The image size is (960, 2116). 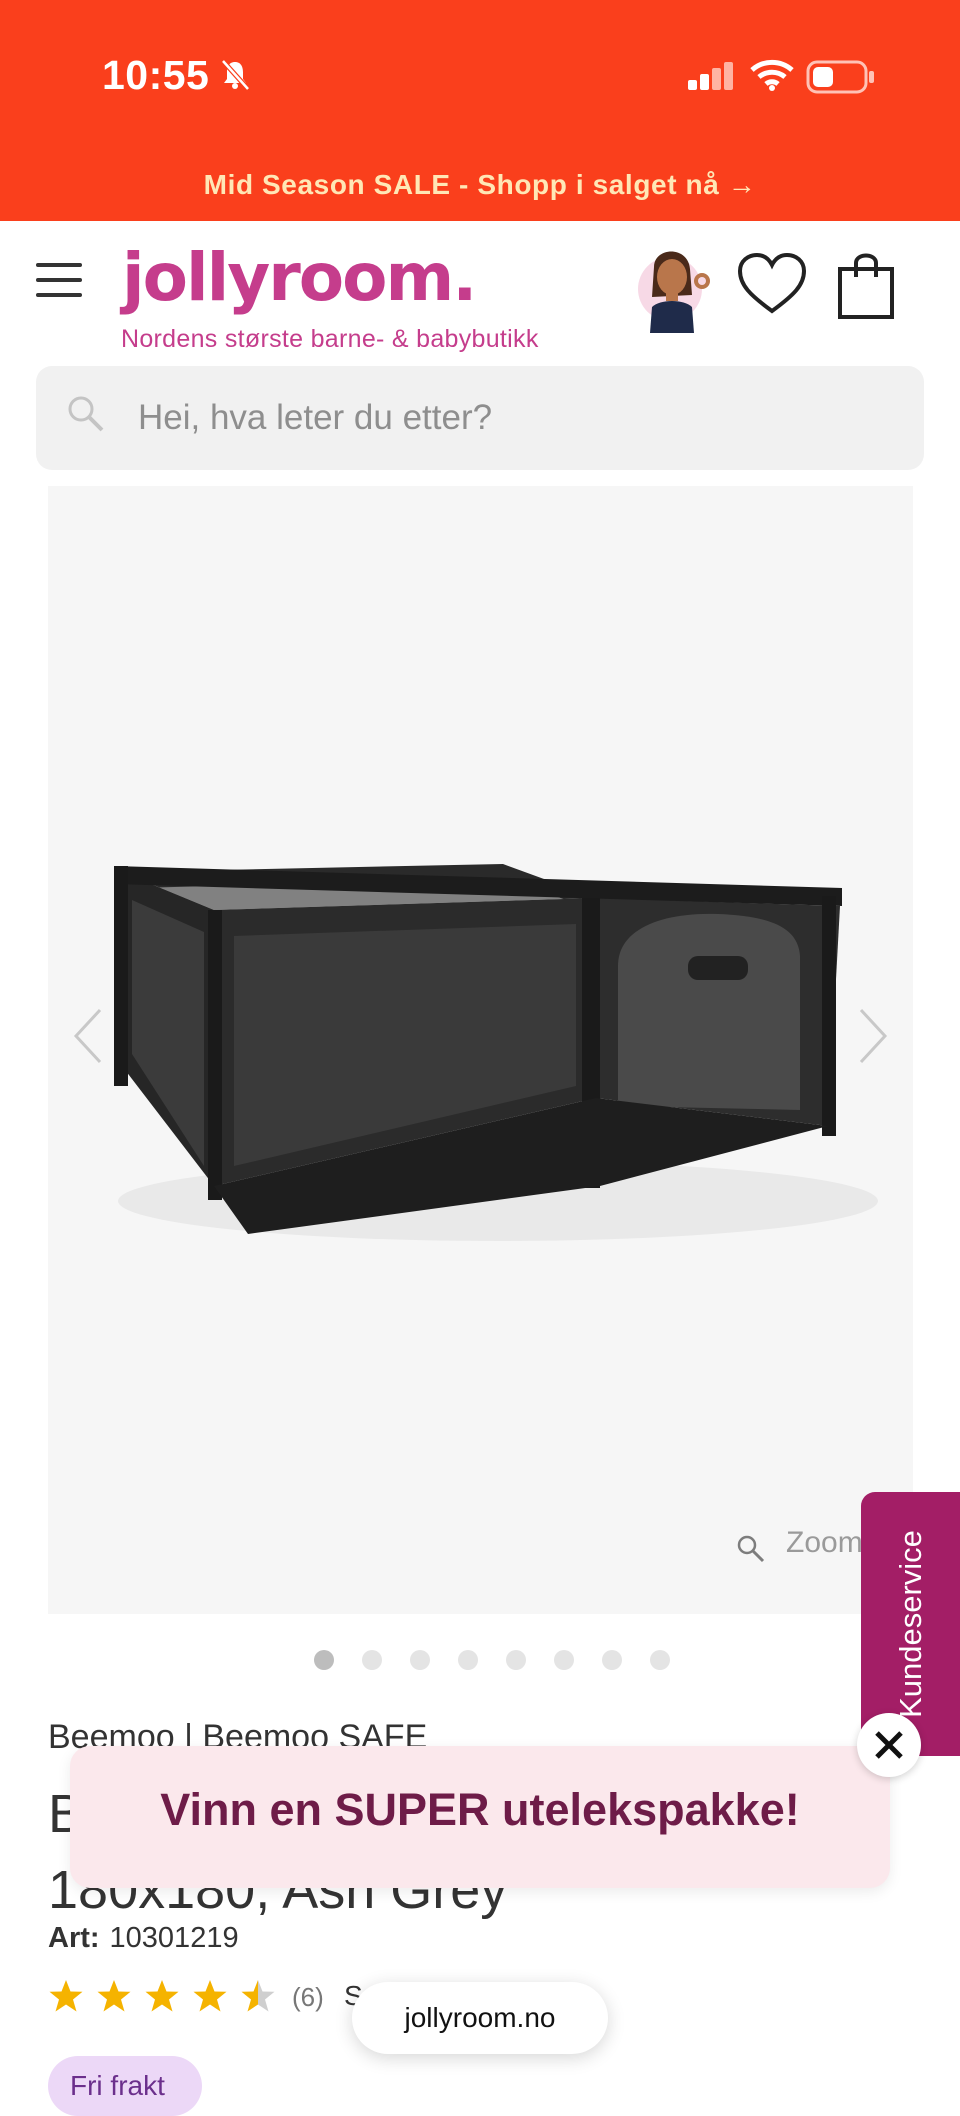 I want to click on promo-banner: Mid Season SALE - Shopp i salget nå →, so click(x=480, y=188).